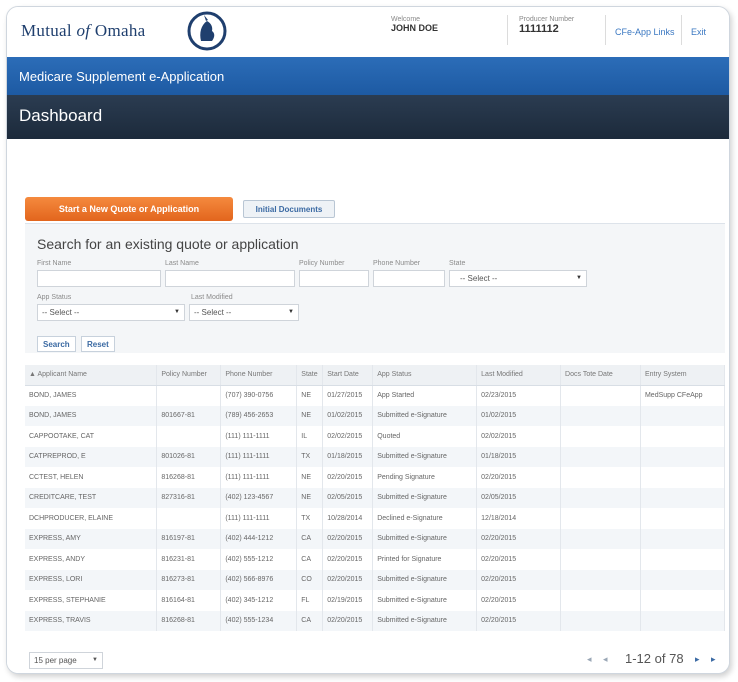 The image size is (738, 682). I want to click on per-page-select: 15 per page ▼, so click(66, 660).